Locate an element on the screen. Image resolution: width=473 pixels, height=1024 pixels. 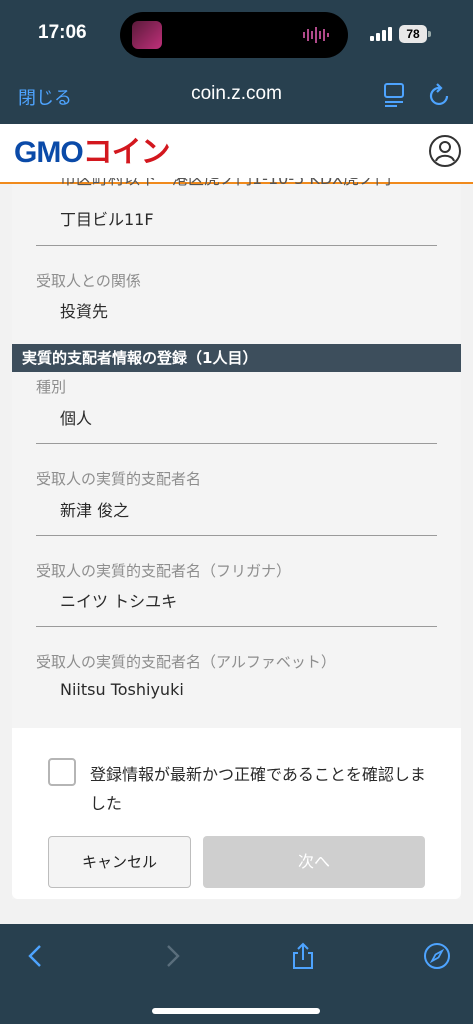
owner-alphabet-value: Niitsu Toshiyuki is located at coordinates (122, 689).